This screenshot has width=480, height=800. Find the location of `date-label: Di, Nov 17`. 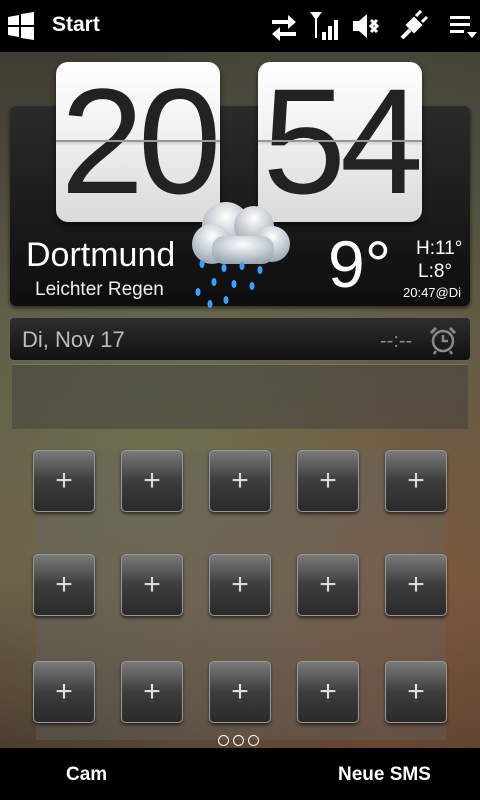

date-label: Di, Nov 17 is located at coordinates (73, 339).